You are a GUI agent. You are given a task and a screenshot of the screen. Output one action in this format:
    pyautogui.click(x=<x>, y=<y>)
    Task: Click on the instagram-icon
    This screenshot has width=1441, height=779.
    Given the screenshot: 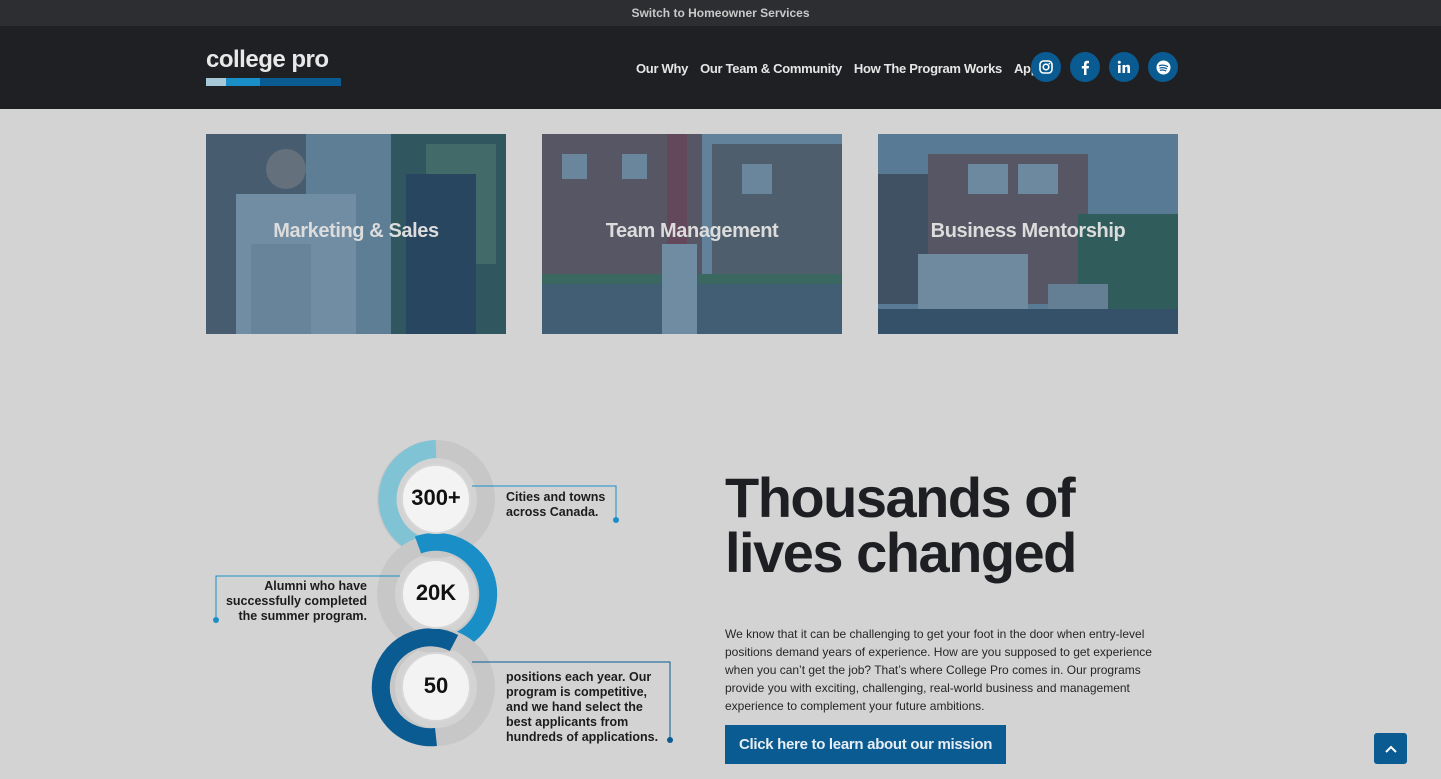 What is the action you would take?
    pyautogui.click(x=1046, y=67)
    